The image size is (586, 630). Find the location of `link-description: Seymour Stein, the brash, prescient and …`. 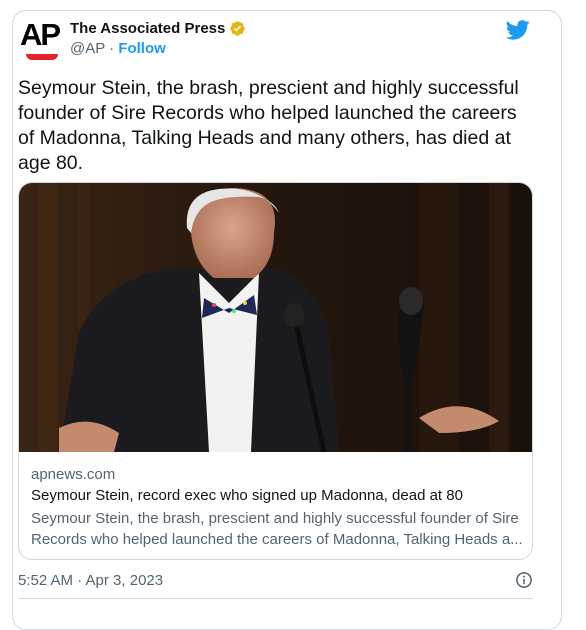

link-description: Seymour Stein, the brash, prescient and … is located at coordinates (277, 529).